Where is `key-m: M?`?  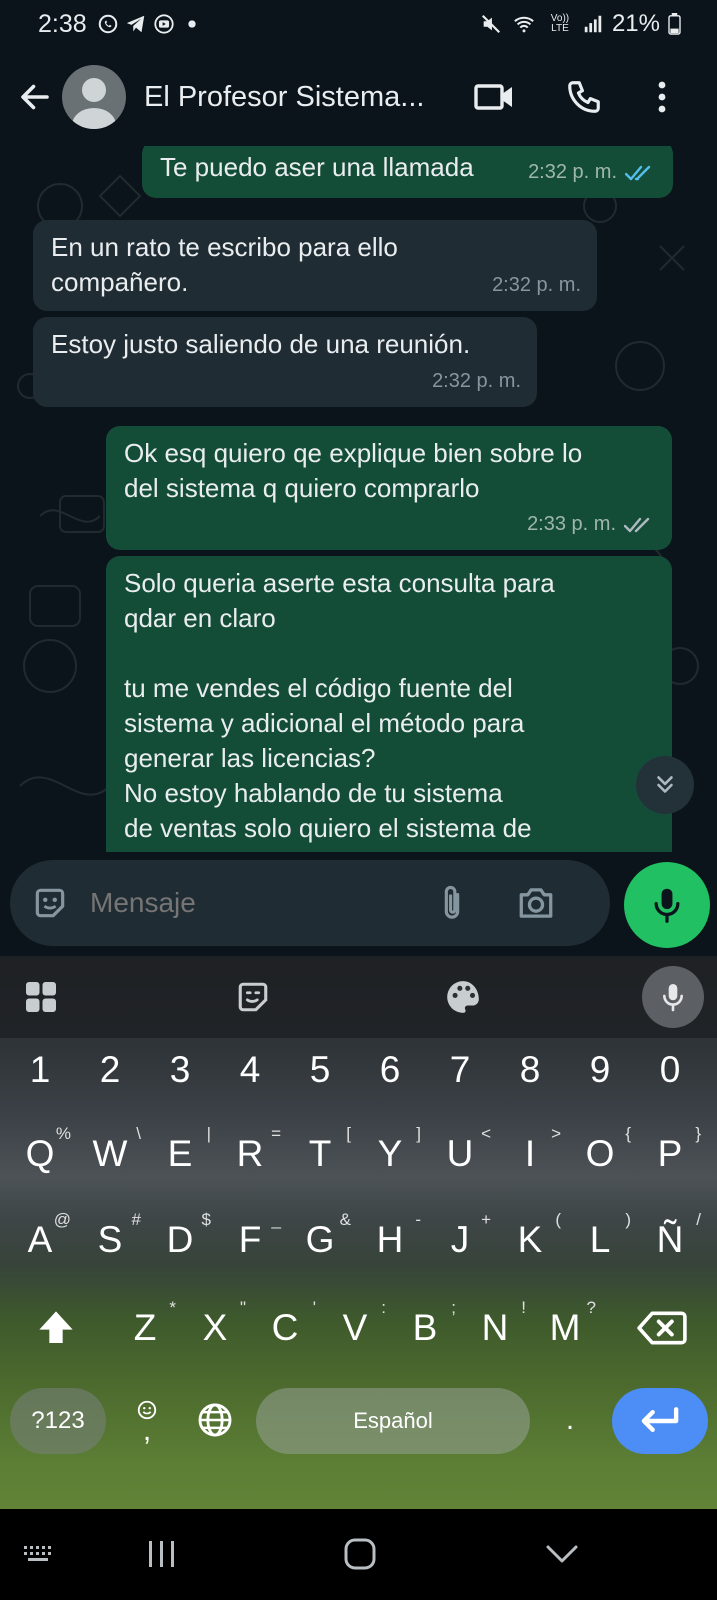 key-m: M? is located at coordinates (565, 1328).